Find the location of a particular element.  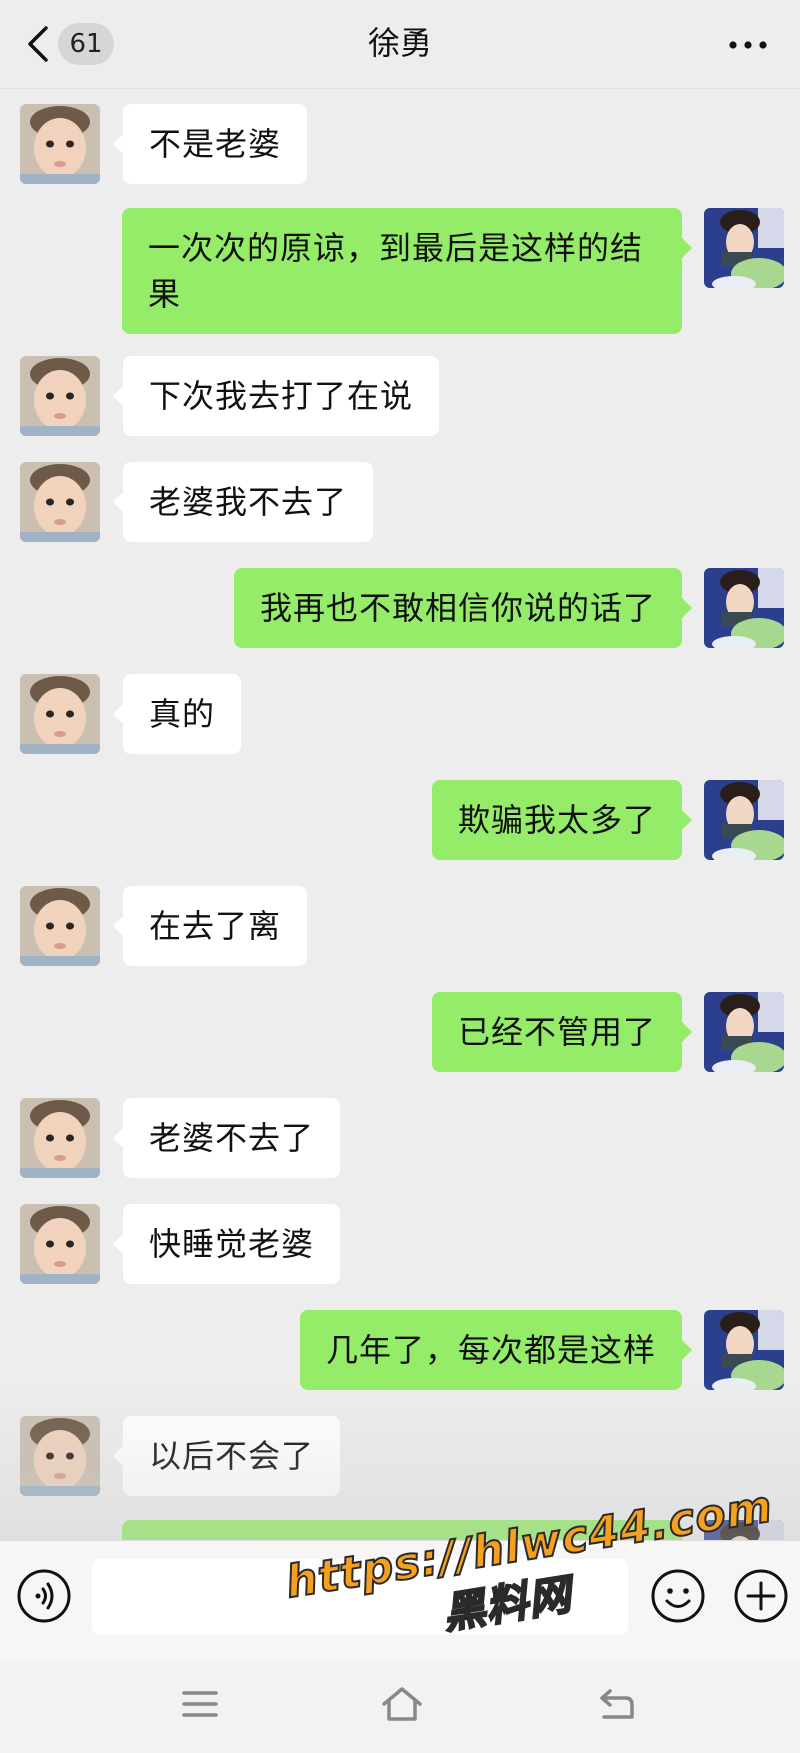

plus-circle-icon is located at coordinates (761, 1598).